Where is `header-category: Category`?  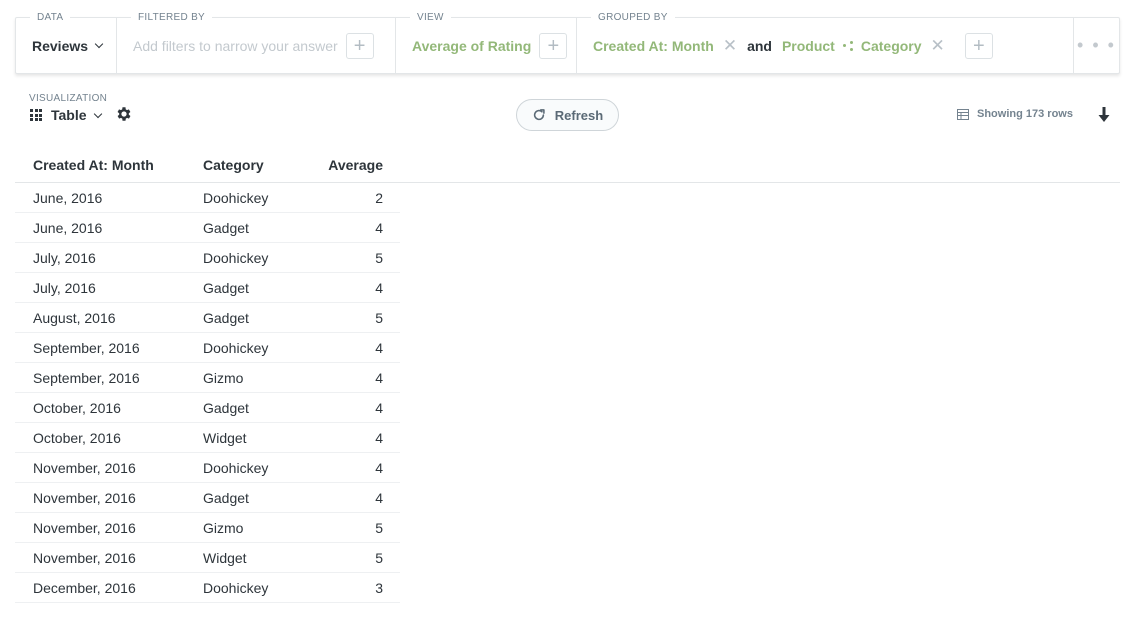
header-category: Category is located at coordinates (261, 165).